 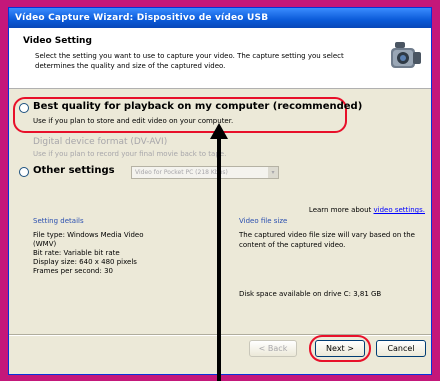 What do you see at coordinates (406, 55) in the screenshot?
I see `camera-icon` at bounding box center [406, 55].